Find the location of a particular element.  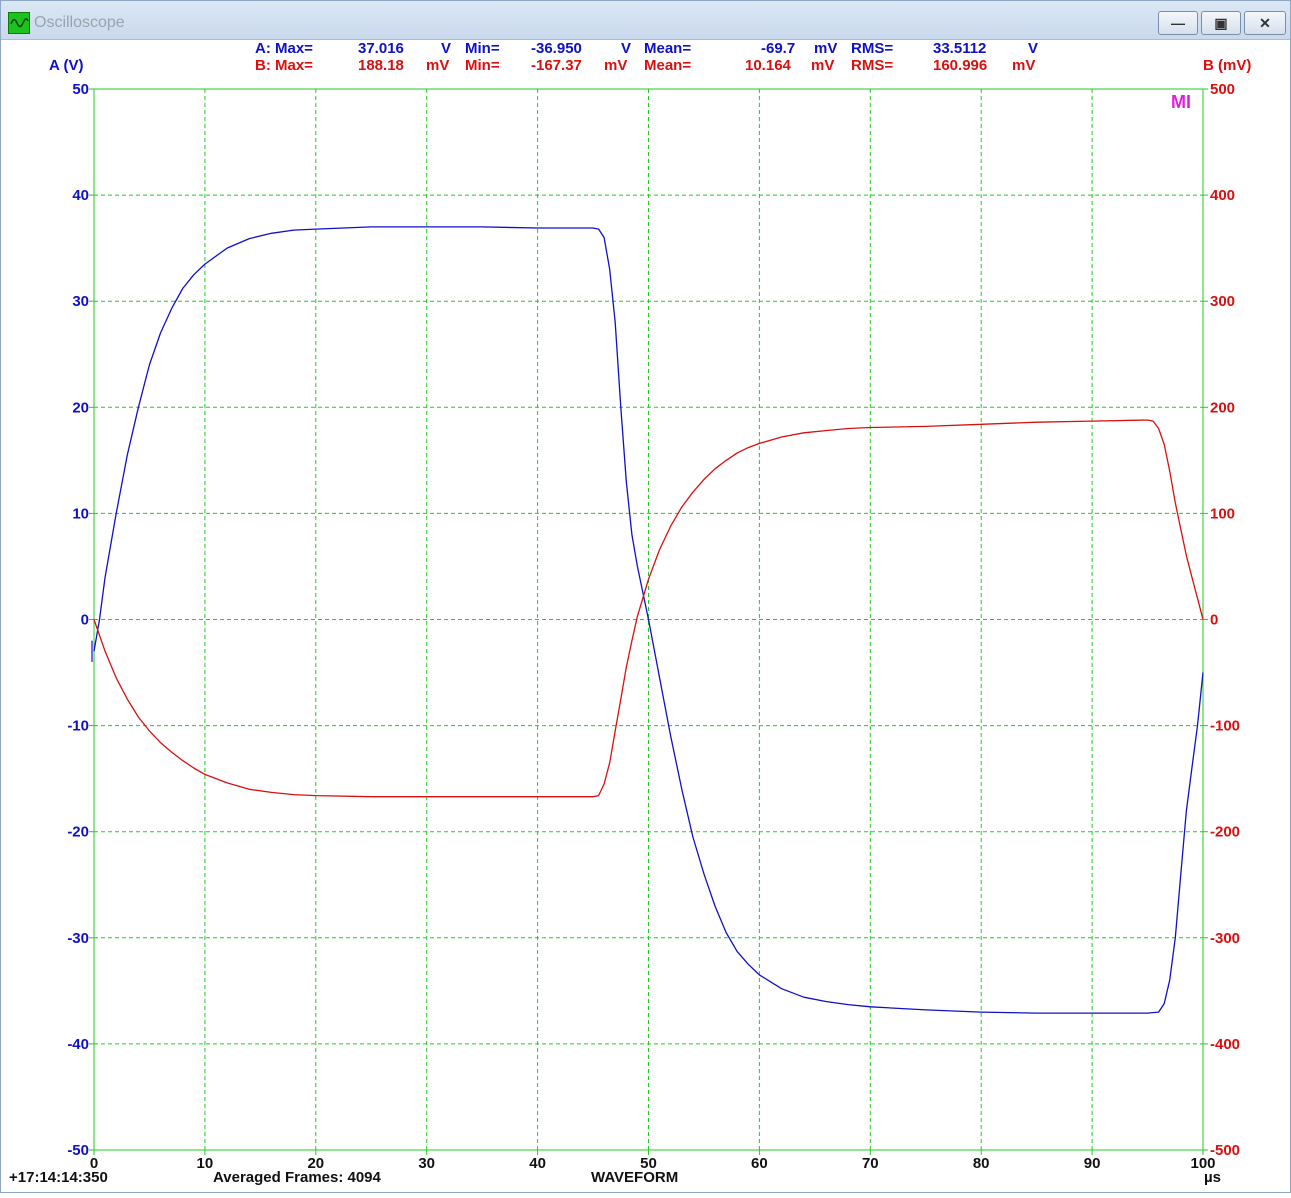

y-tick-label-left: 20 is located at coordinates (80, 407).